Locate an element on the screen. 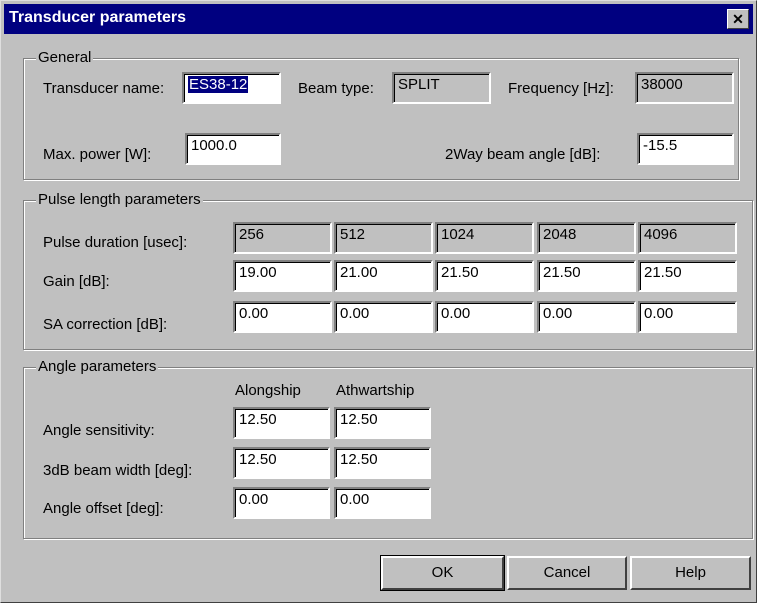 The width and height of the screenshot is (757, 603). athwartship-header: Athwartship is located at coordinates (375, 390).